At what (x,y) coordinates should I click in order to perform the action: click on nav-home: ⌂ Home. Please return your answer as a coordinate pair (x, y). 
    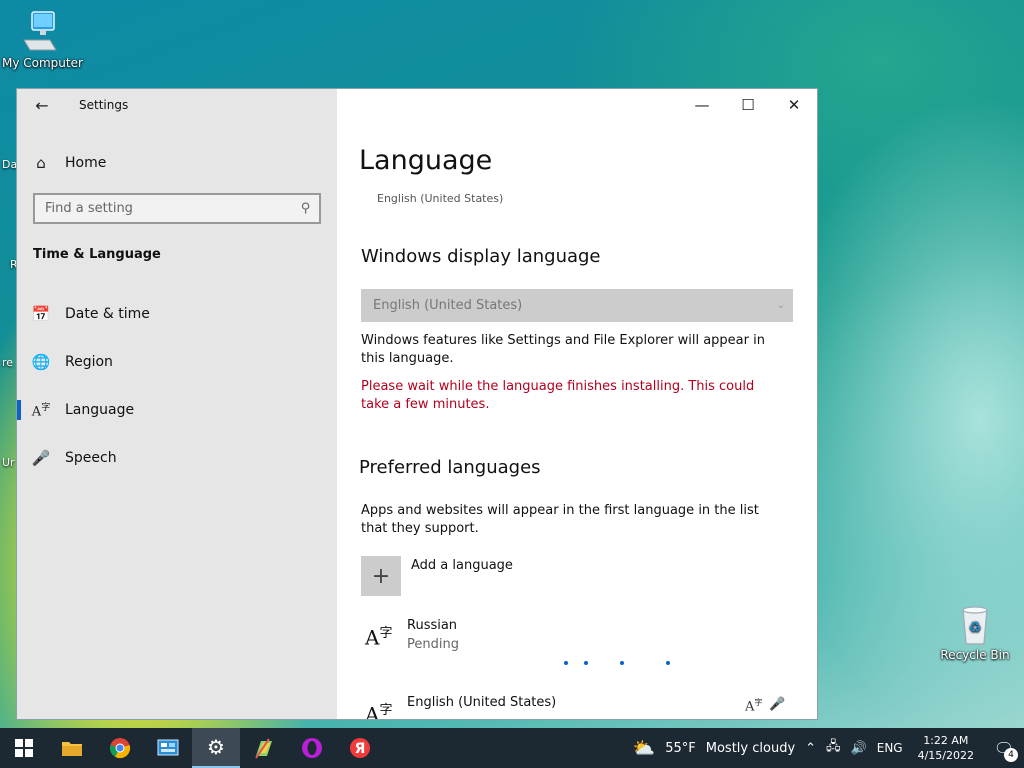
    Looking at the image, I should click on (177, 163).